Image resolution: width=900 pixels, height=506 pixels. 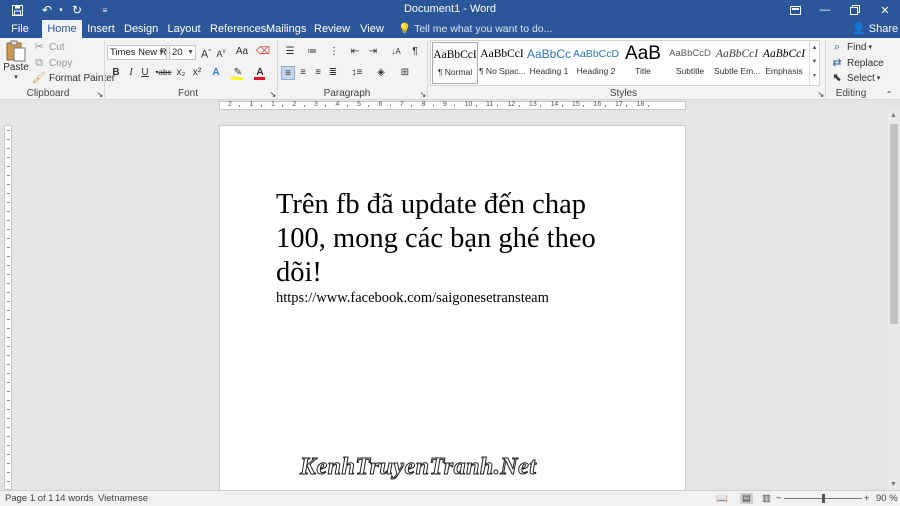 What do you see at coordinates (894, 224) in the screenshot?
I see `scroll-thumb` at bounding box center [894, 224].